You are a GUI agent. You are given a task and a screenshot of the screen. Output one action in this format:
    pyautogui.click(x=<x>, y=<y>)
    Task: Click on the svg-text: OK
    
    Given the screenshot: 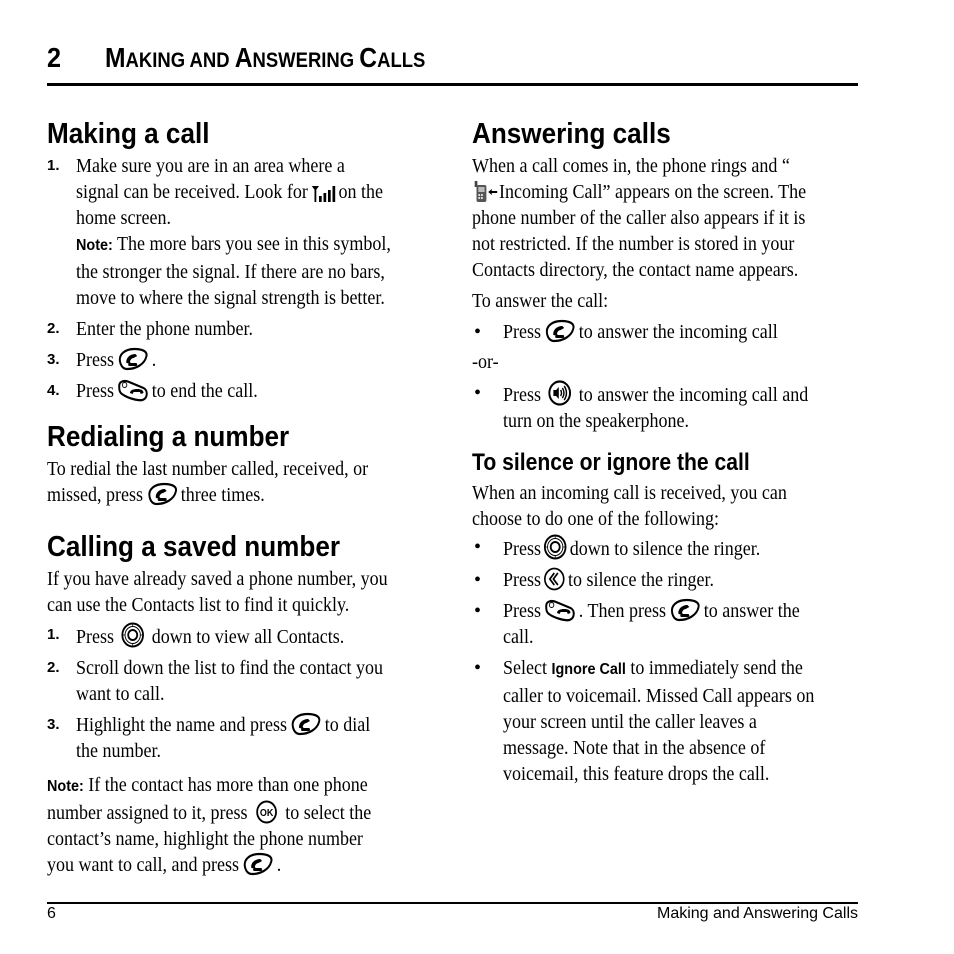 What is the action you would take?
    pyautogui.click(x=267, y=814)
    